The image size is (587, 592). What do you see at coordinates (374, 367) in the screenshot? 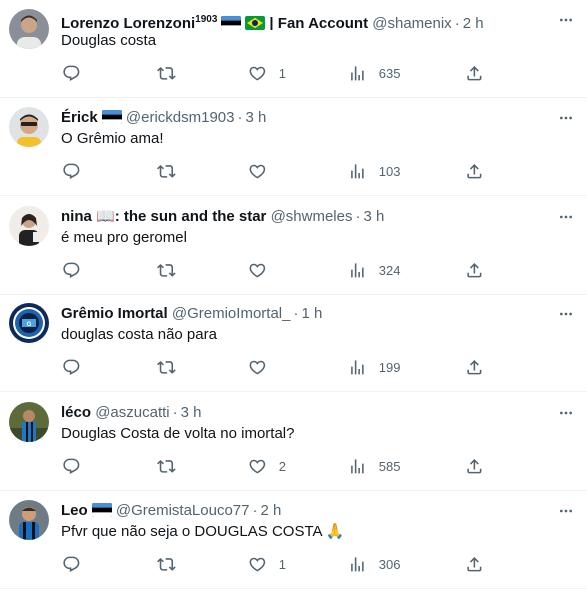
I see `views-button: 199` at bounding box center [374, 367].